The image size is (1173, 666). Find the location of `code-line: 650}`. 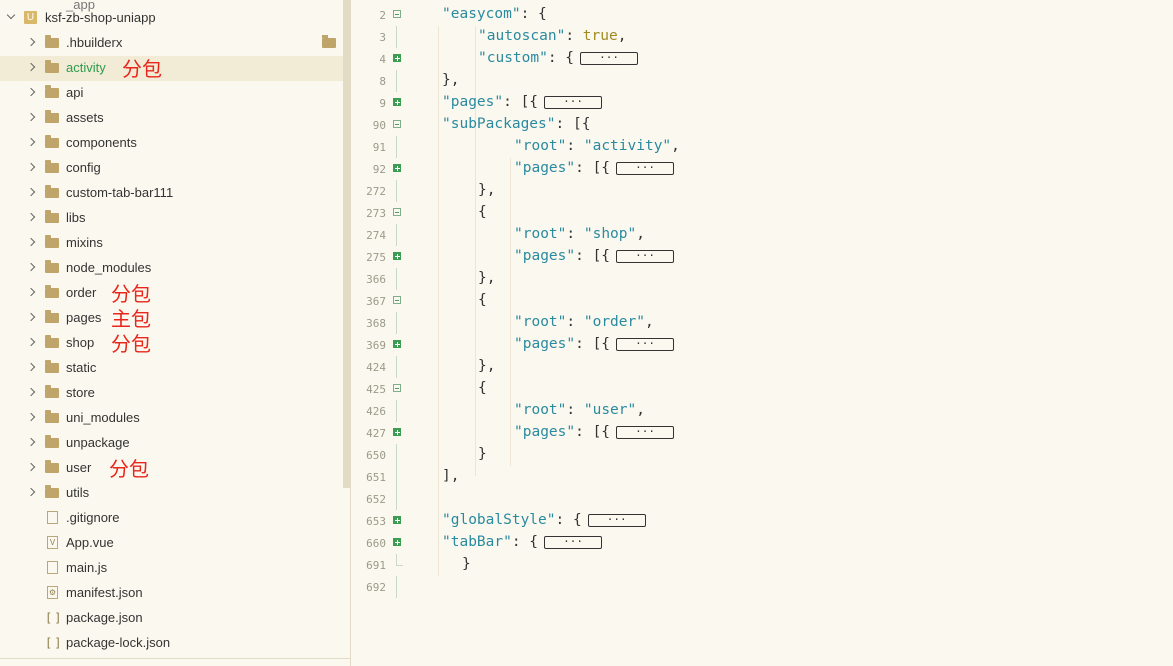

code-line: 650} is located at coordinates (762, 455).